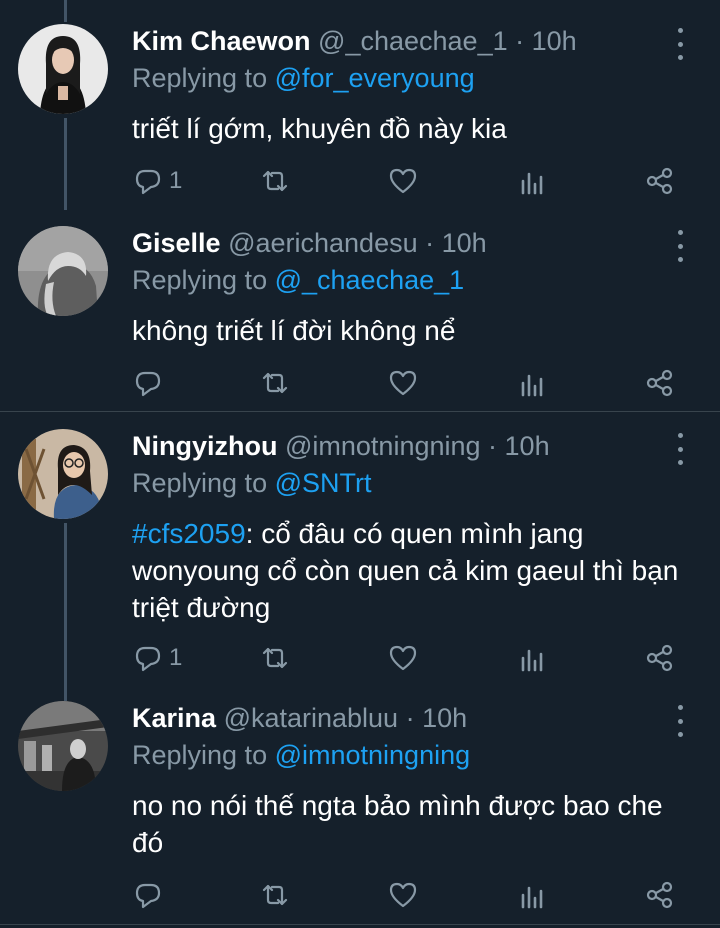 The height and width of the screenshot is (928, 720). I want to click on replying-to: Replying to @for_everyoung, so click(303, 78).